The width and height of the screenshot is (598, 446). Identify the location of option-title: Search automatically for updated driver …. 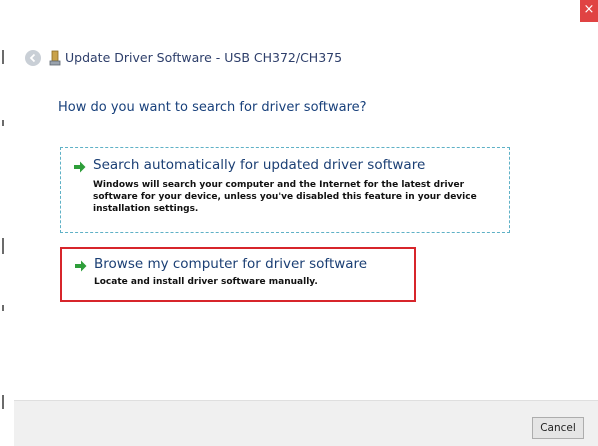
(259, 165).